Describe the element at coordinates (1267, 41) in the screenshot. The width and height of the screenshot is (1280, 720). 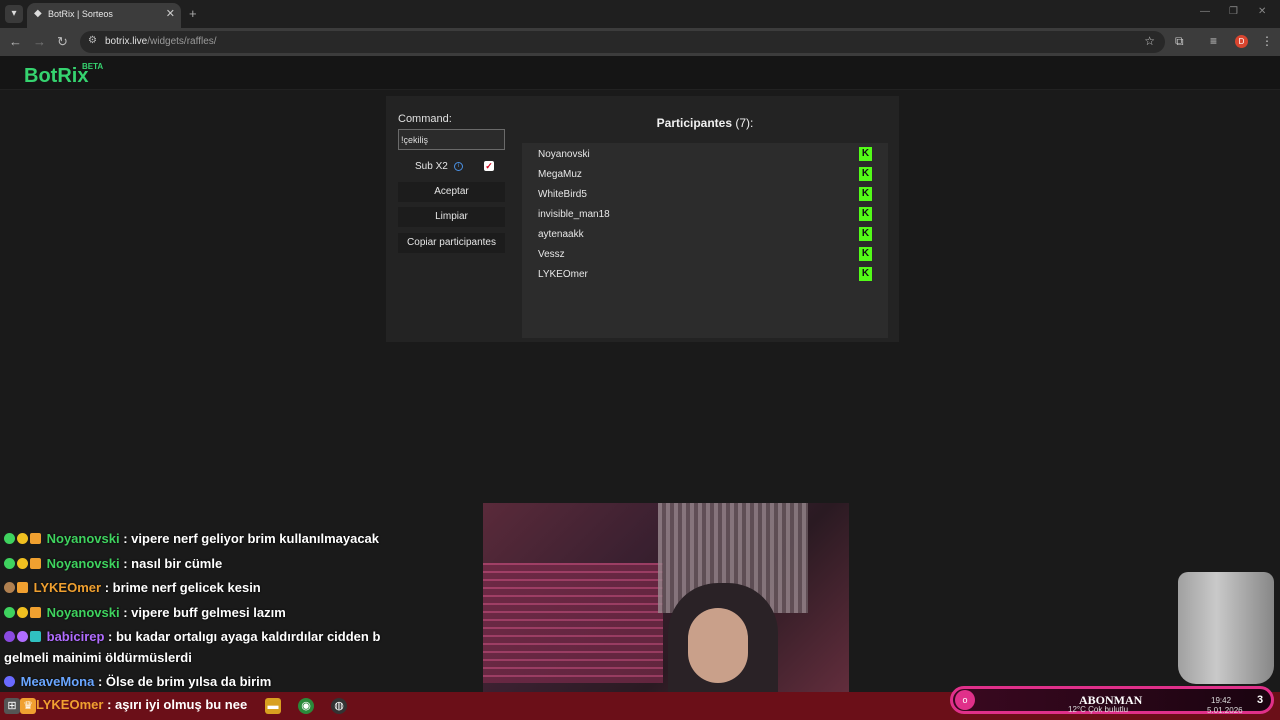
I see `menu-kebab-icon: ⋮` at that location.